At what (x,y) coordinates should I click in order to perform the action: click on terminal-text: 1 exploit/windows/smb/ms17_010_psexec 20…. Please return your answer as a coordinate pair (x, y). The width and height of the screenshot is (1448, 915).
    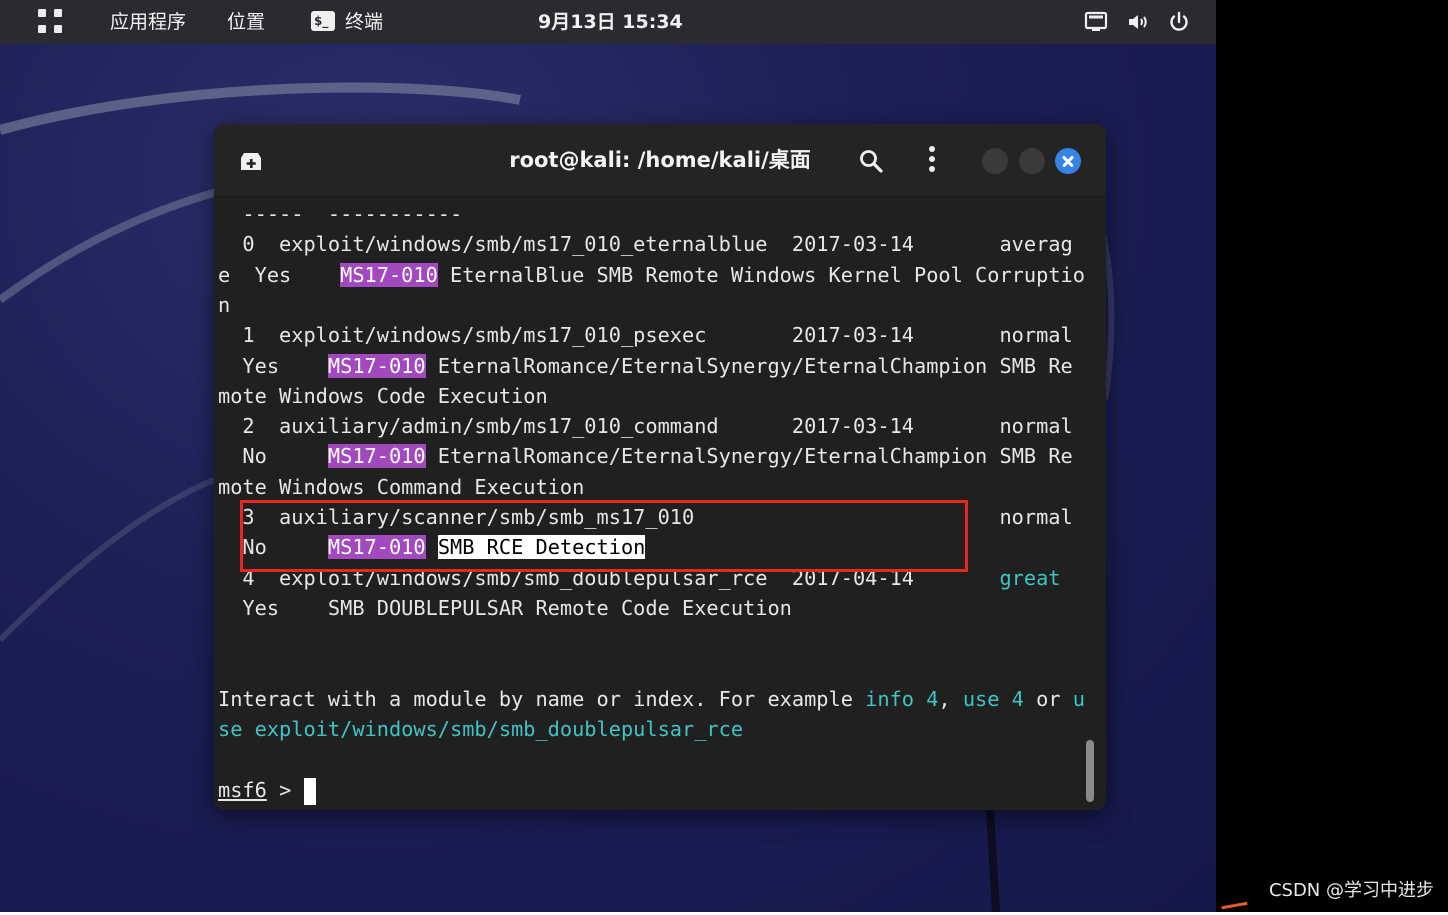
    Looking at the image, I should click on (645, 335).